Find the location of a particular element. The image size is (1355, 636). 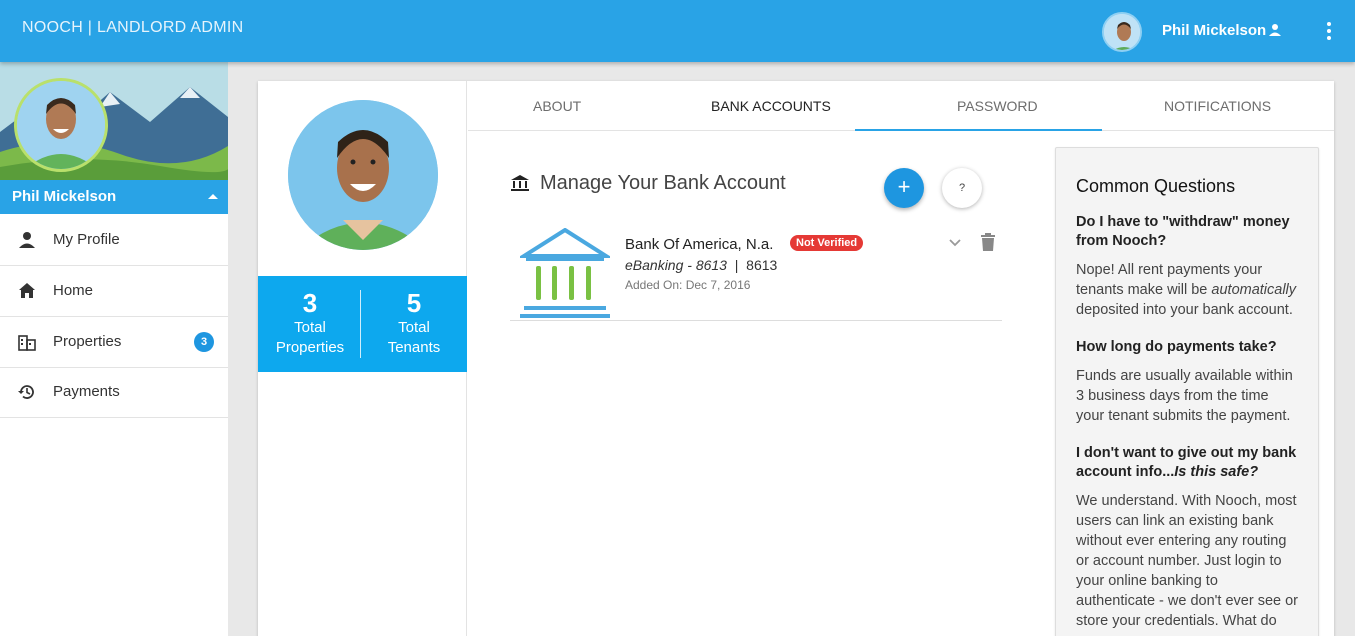

bank-icon is located at coordinates (520, 183).